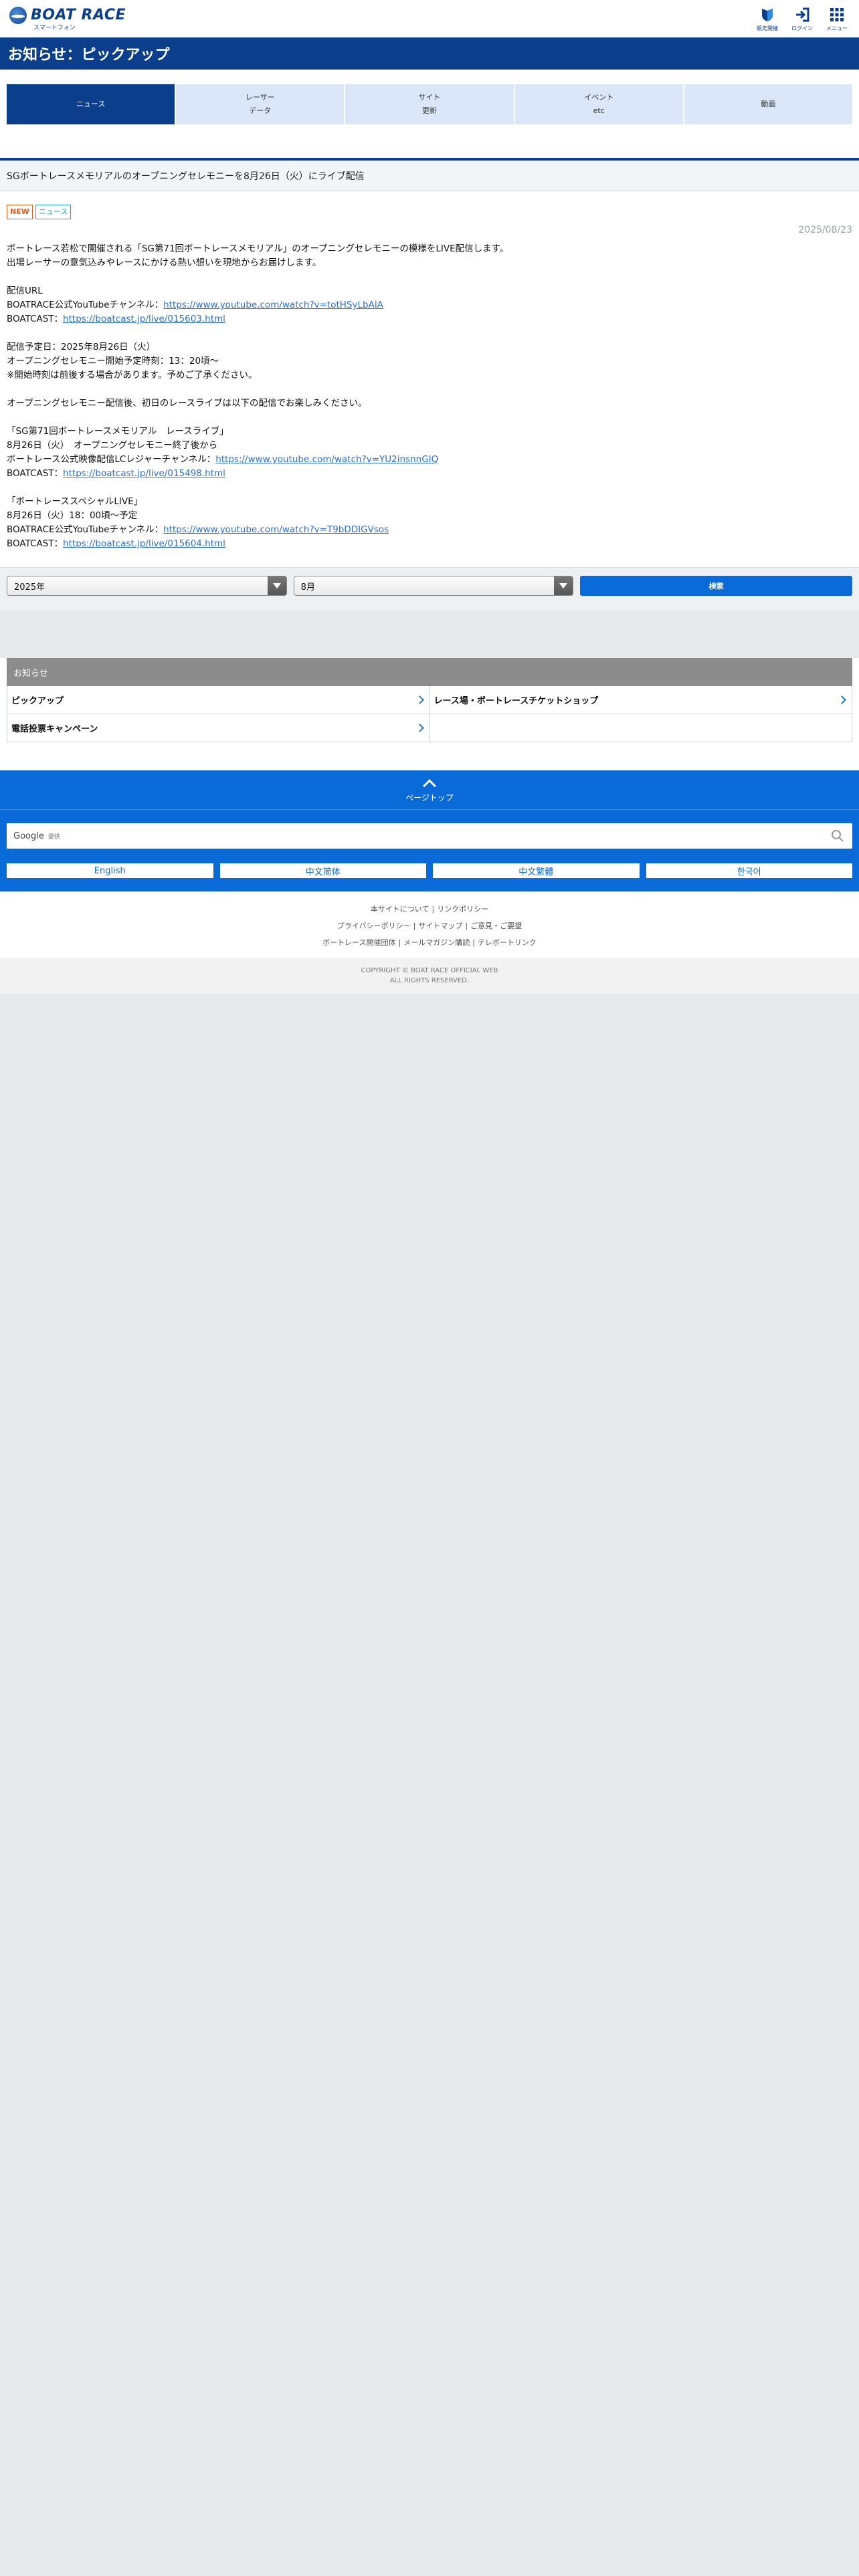  What do you see at coordinates (144, 474) in the screenshot?
I see `boatcast-link: https://boatcast.jp/live/015498.html` at bounding box center [144, 474].